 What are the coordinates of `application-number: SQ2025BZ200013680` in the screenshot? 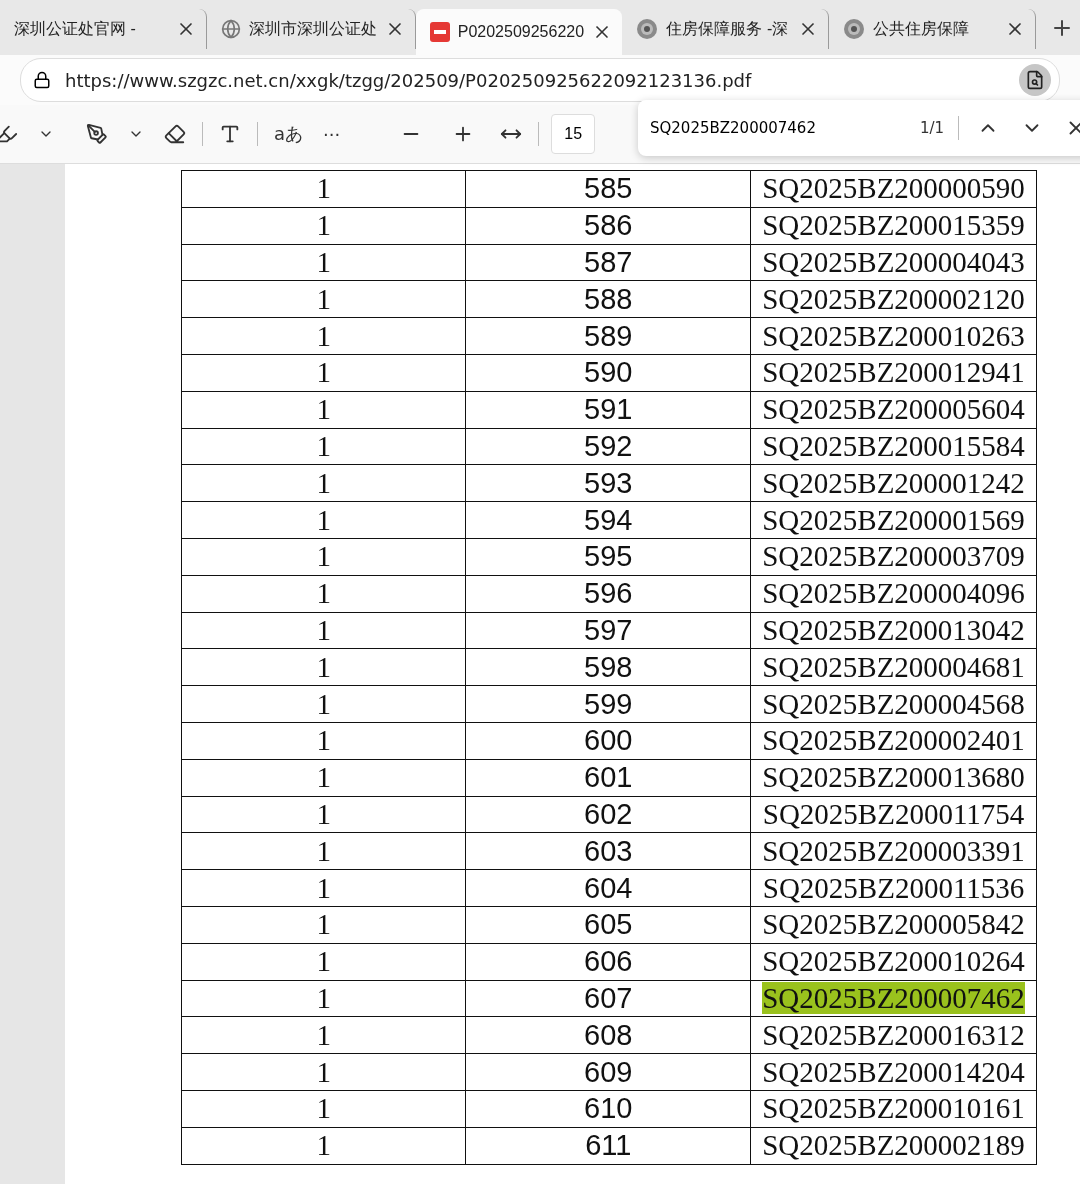 It's located at (893, 777).